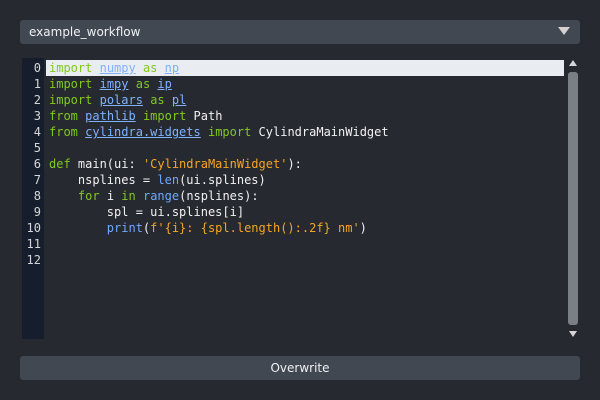 This screenshot has width=600, height=400. Describe the element at coordinates (33, 260) in the screenshot. I see `line-number: 12` at that location.